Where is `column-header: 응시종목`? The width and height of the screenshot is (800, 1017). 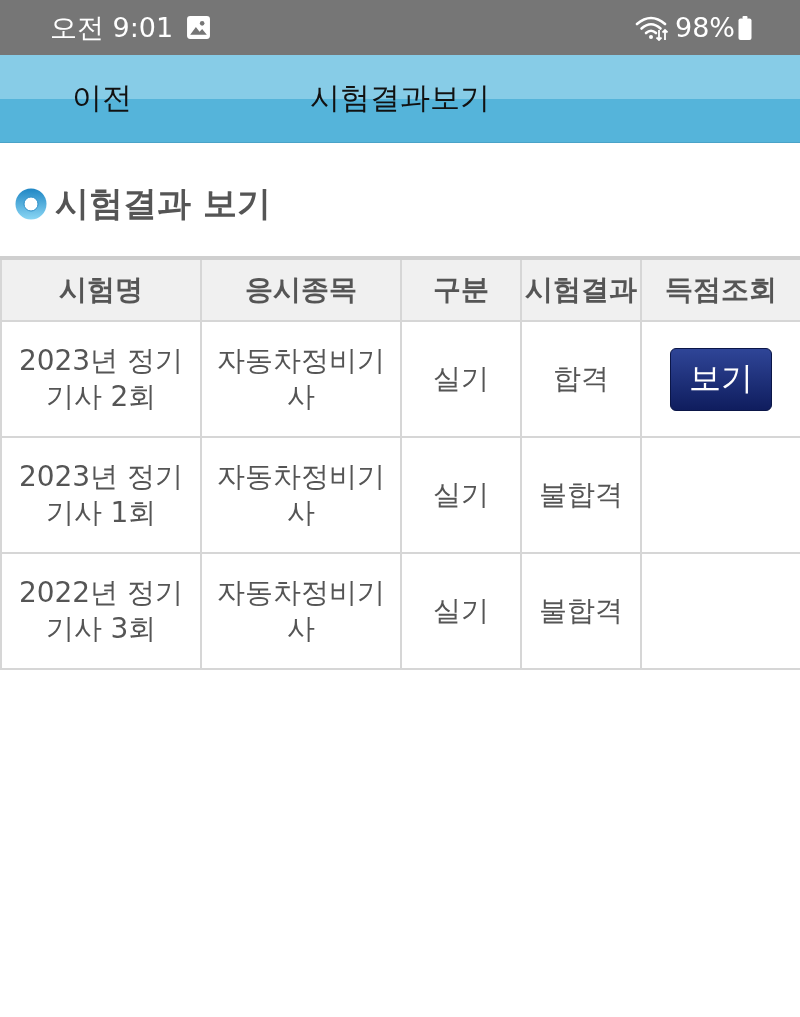 column-header: 응시종목 is located at coordinates (301, 289).